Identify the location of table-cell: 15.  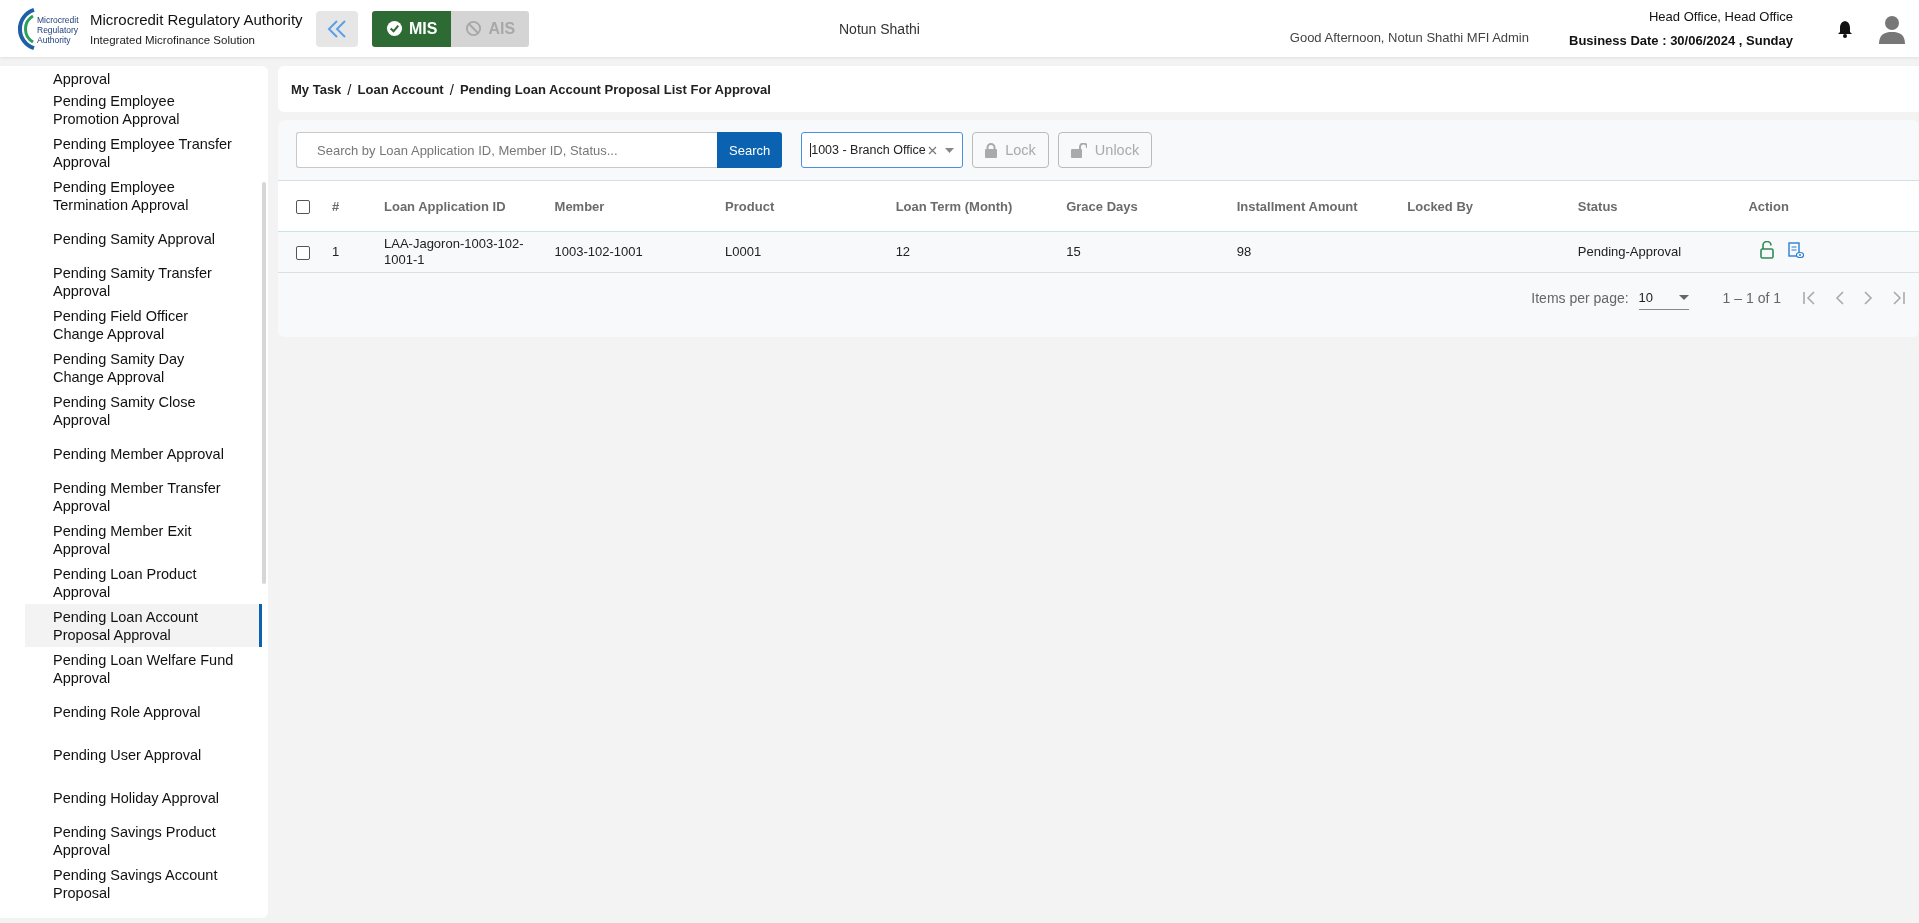
(1073, 251).